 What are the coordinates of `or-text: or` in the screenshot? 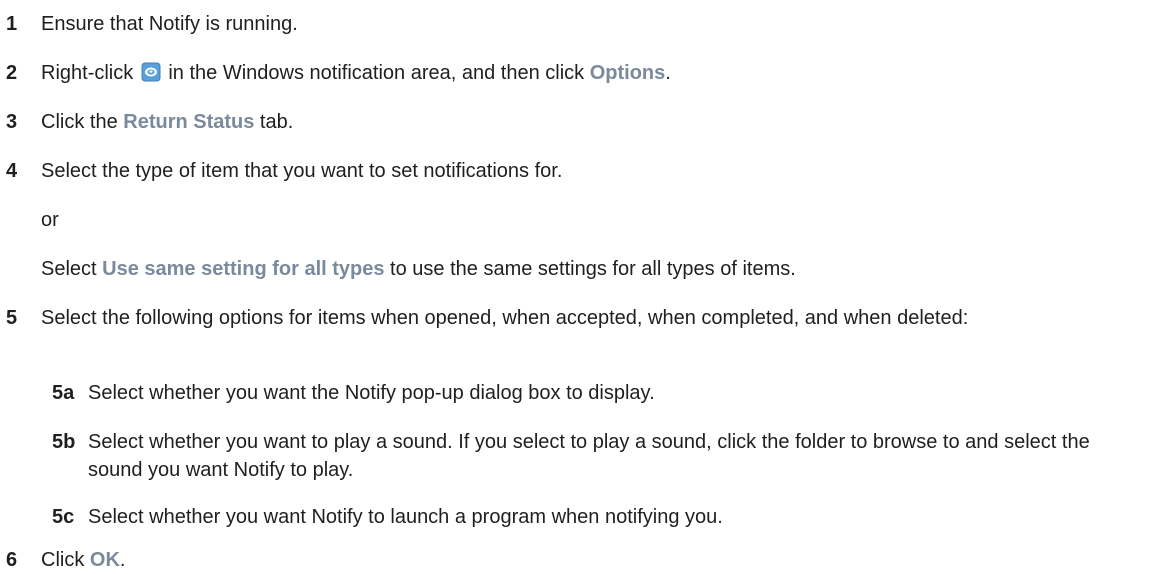 It's located at (50, 220).